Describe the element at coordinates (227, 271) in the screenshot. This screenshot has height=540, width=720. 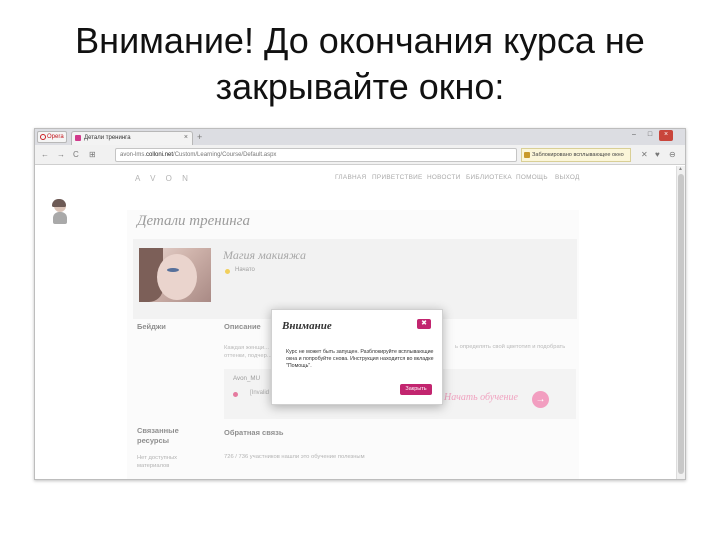
I see `status-dot-icon` at that location.